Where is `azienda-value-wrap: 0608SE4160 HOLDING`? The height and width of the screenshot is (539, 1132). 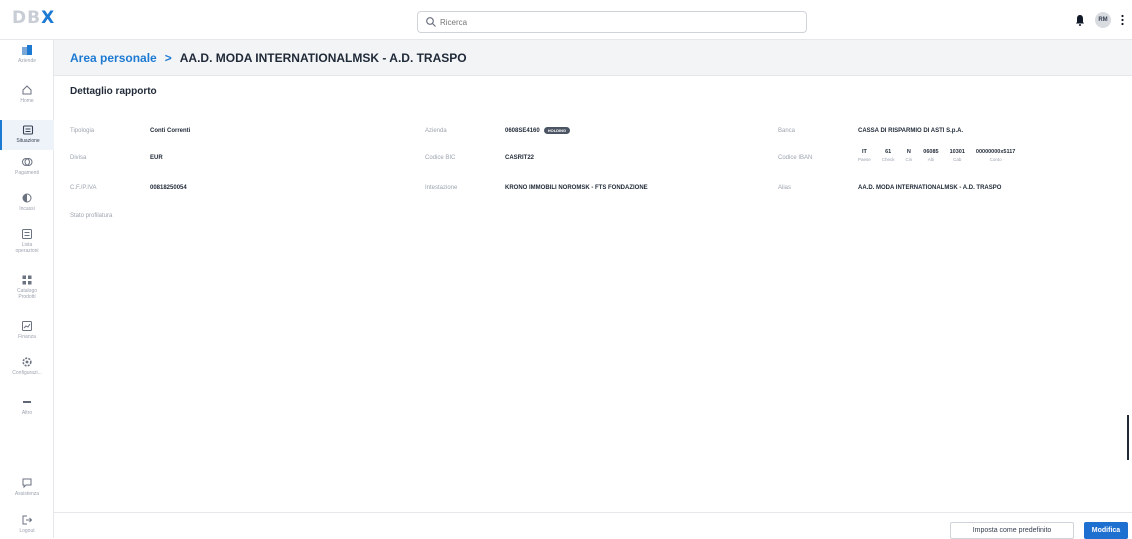 azienda-value-wrap: 0608SE4160 HOLDING is located at coordinates (538, 131).